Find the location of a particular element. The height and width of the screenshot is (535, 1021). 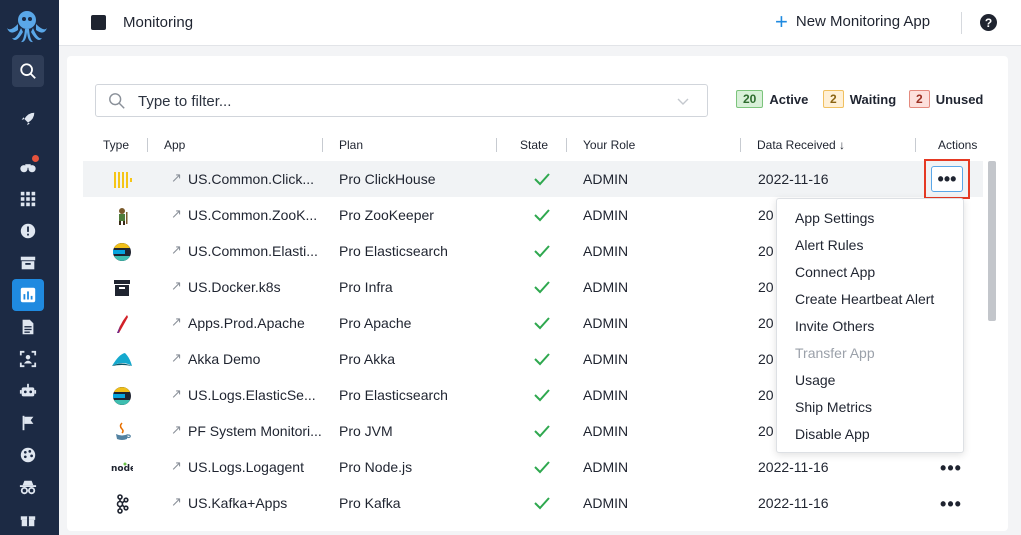

column-app: App is located at coordinates (174, 145).